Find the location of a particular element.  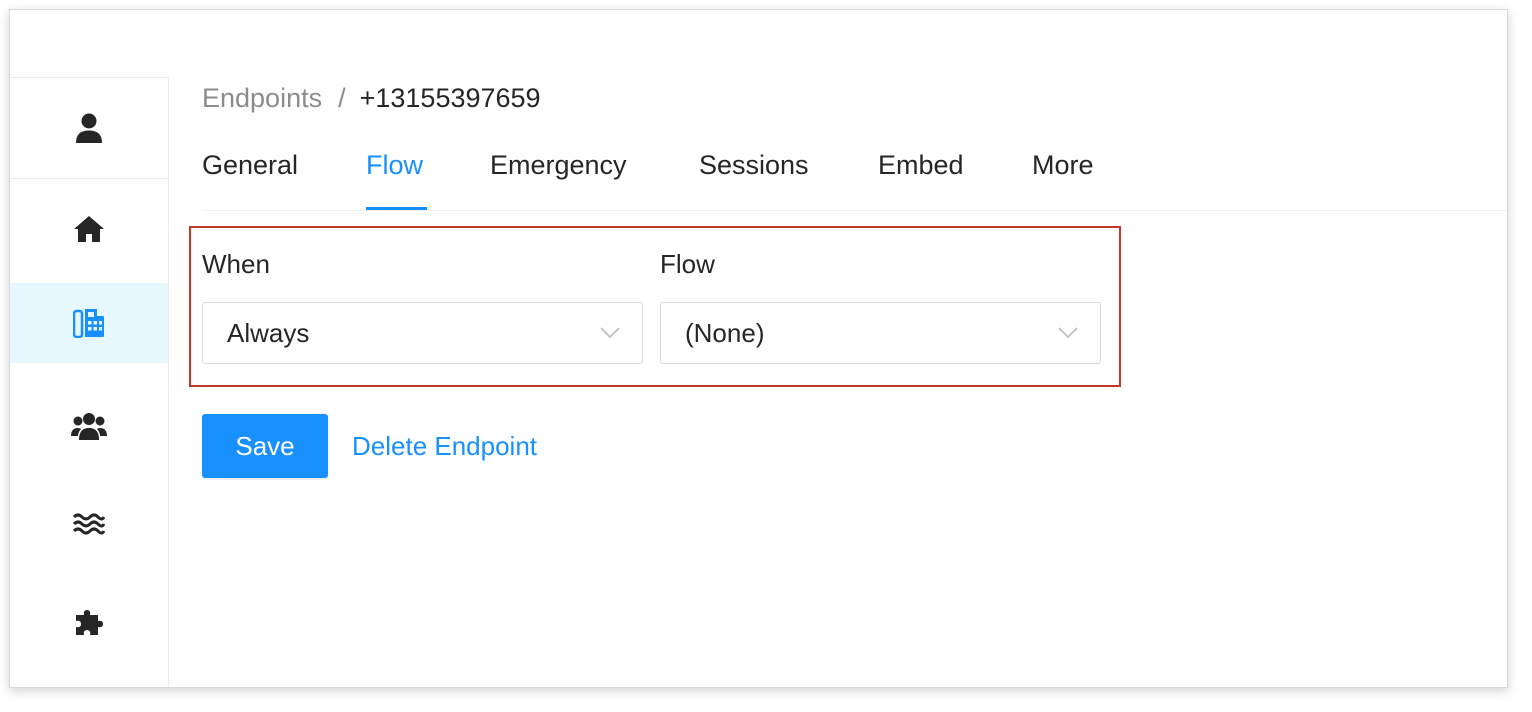

water-waves-icon is located at coordinates (89, 524).